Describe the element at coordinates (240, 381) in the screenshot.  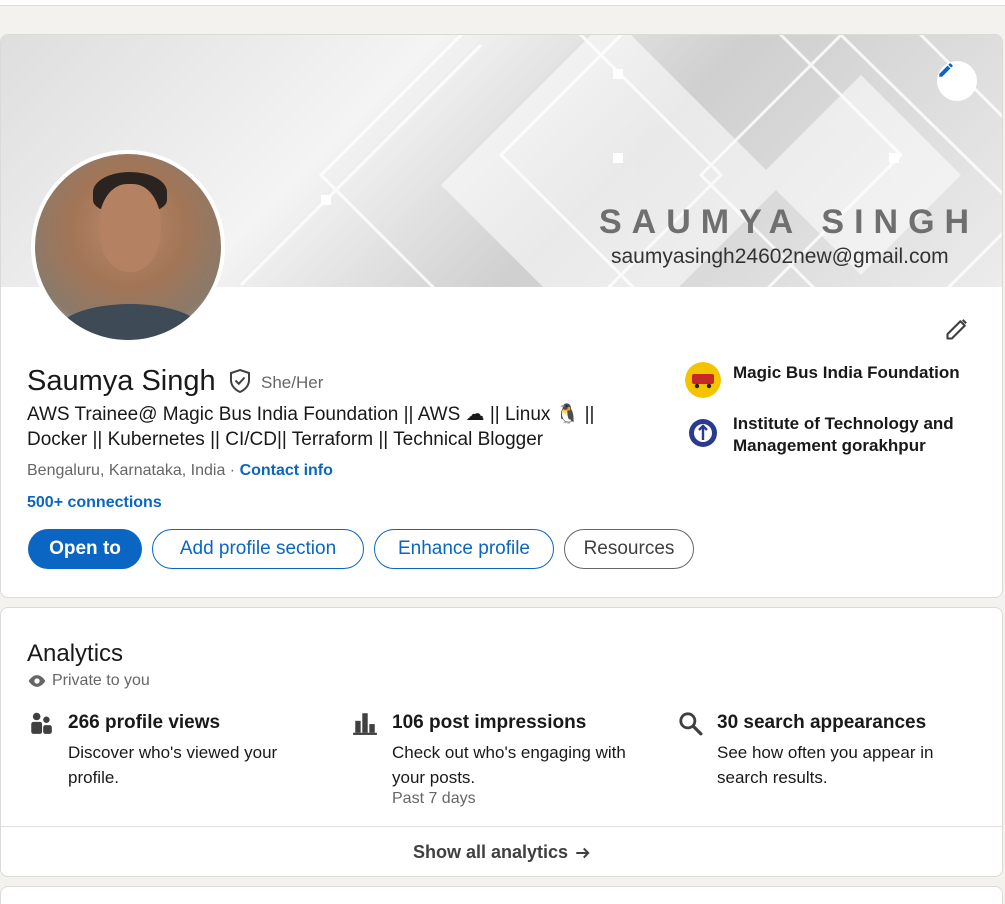
I see `verified-shield-icon` at that location.